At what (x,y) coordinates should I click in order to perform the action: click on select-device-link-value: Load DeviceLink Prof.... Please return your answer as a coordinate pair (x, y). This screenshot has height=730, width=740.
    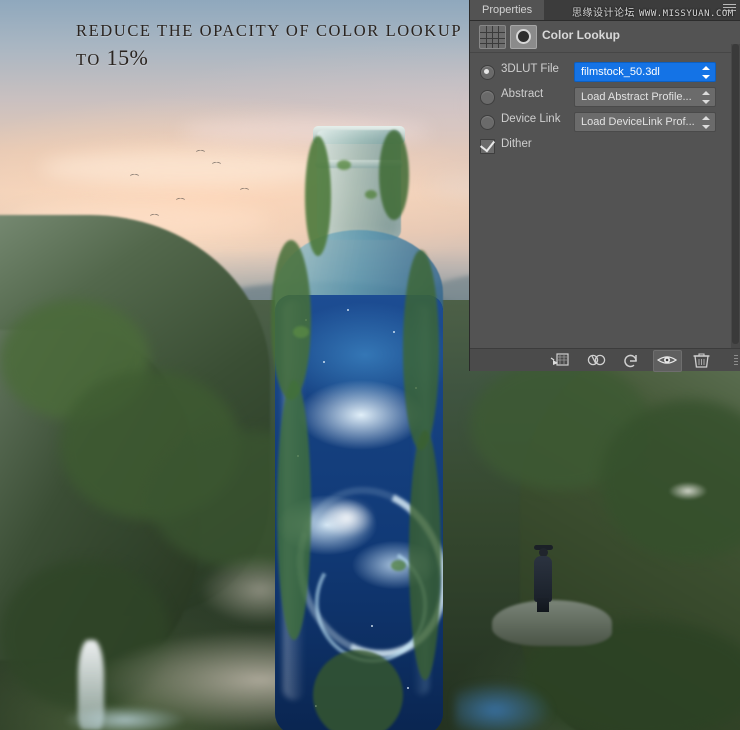
    Looking at the image, I should click on (638, 122).